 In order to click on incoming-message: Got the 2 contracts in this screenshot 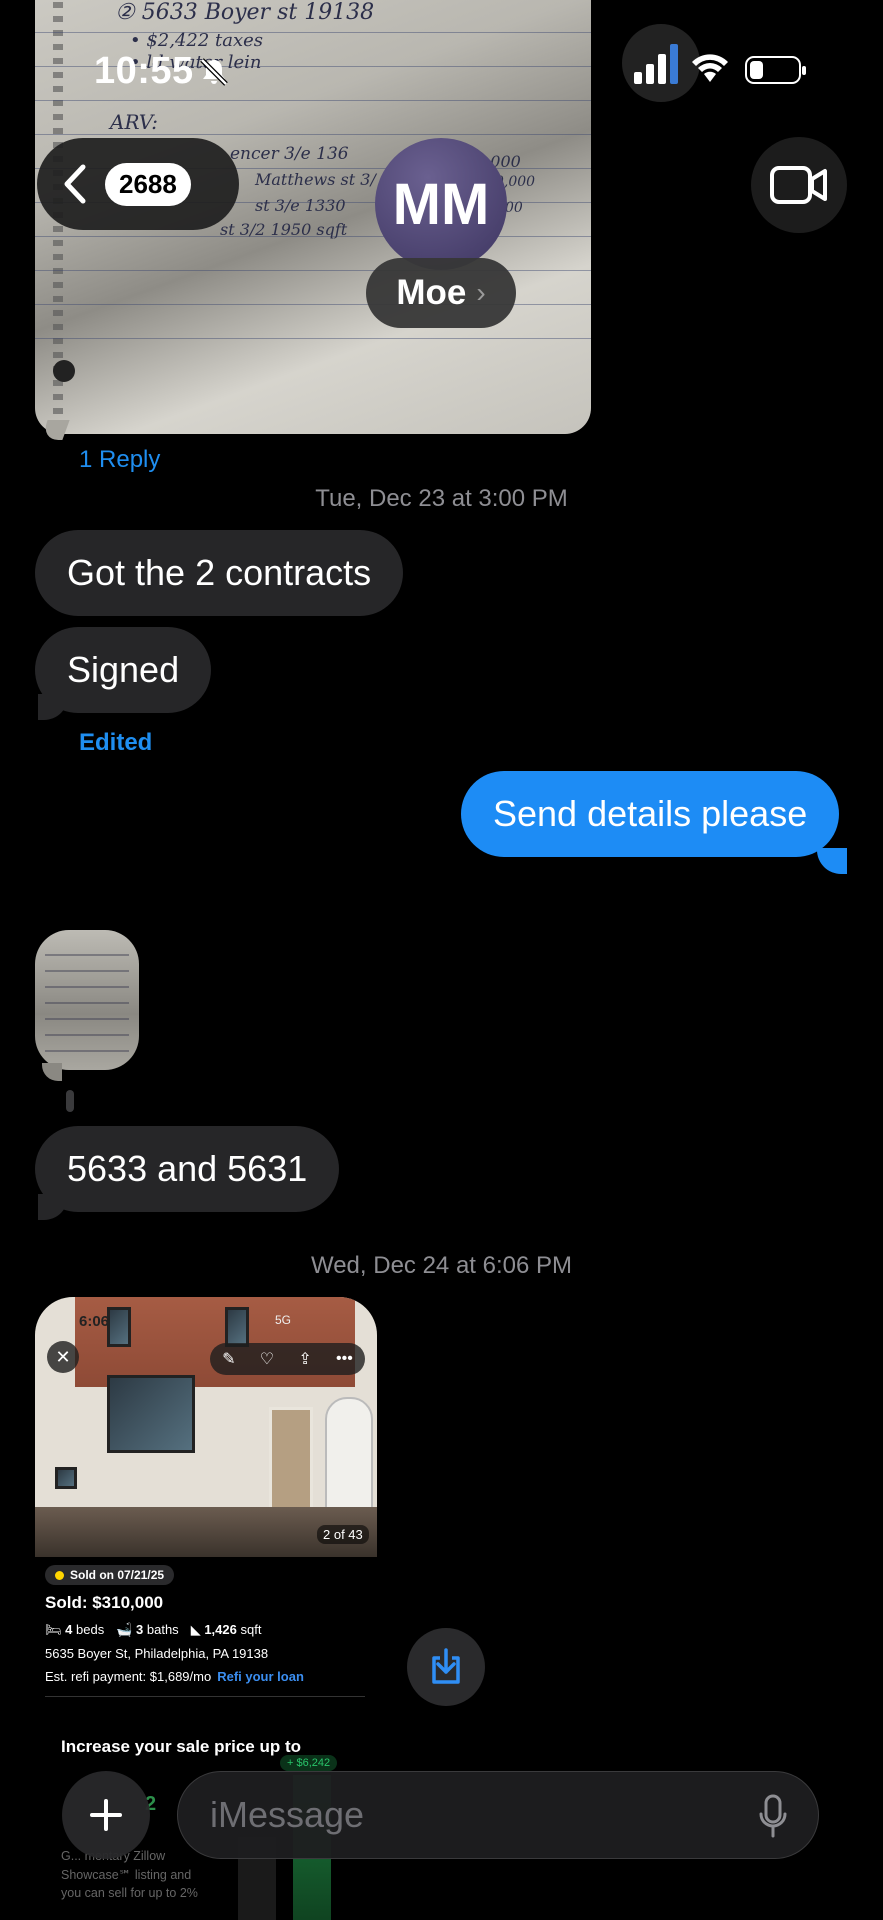, I will do `click(219, 573)`.